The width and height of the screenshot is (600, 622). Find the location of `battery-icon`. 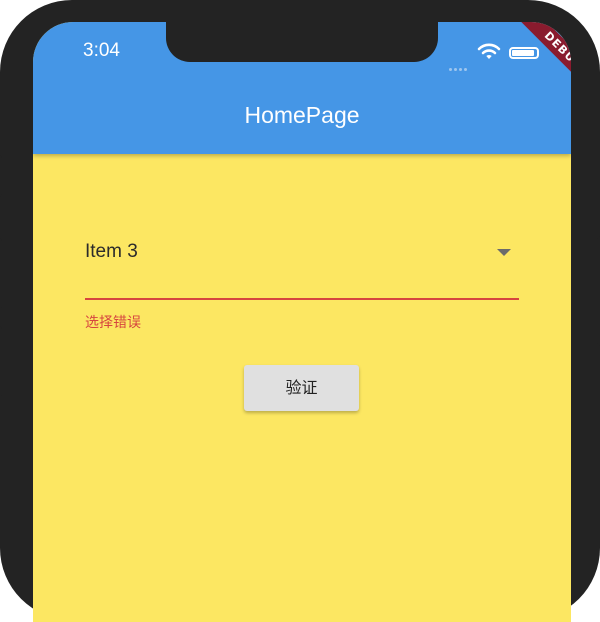

battery-icon is located at coordinates (524, 53).